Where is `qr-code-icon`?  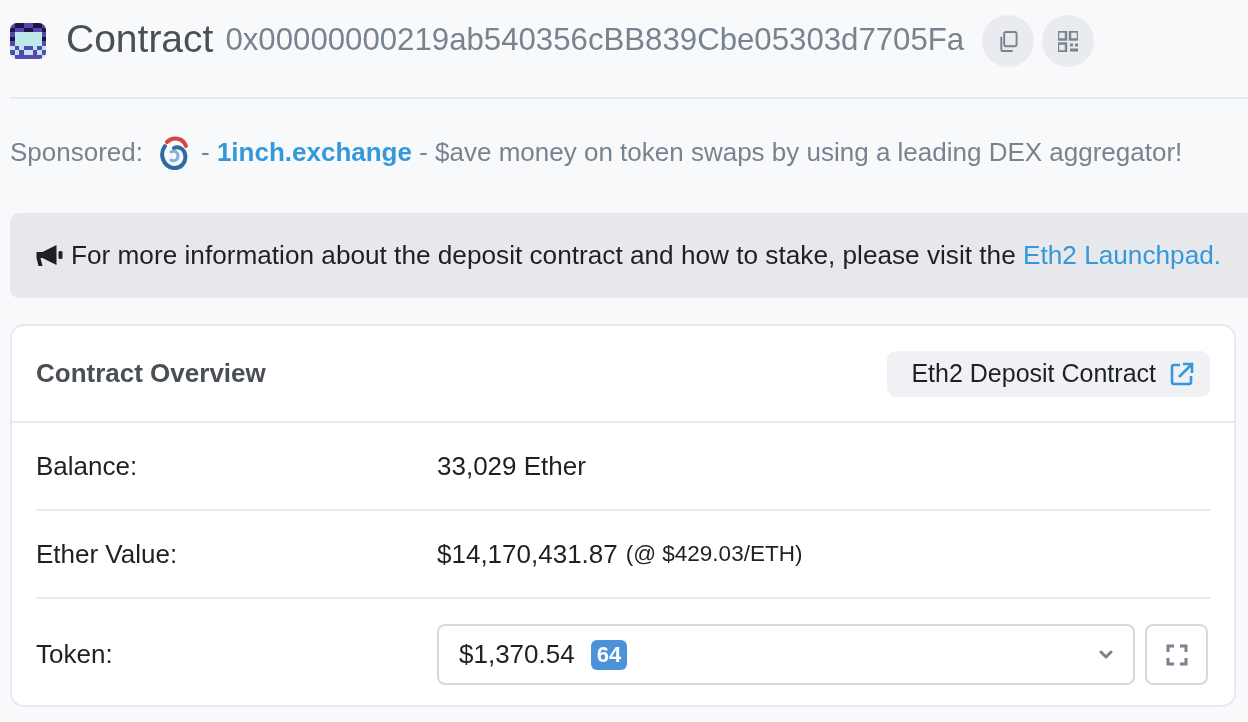
qr-code-icon is located at coordinates (1068, 41).